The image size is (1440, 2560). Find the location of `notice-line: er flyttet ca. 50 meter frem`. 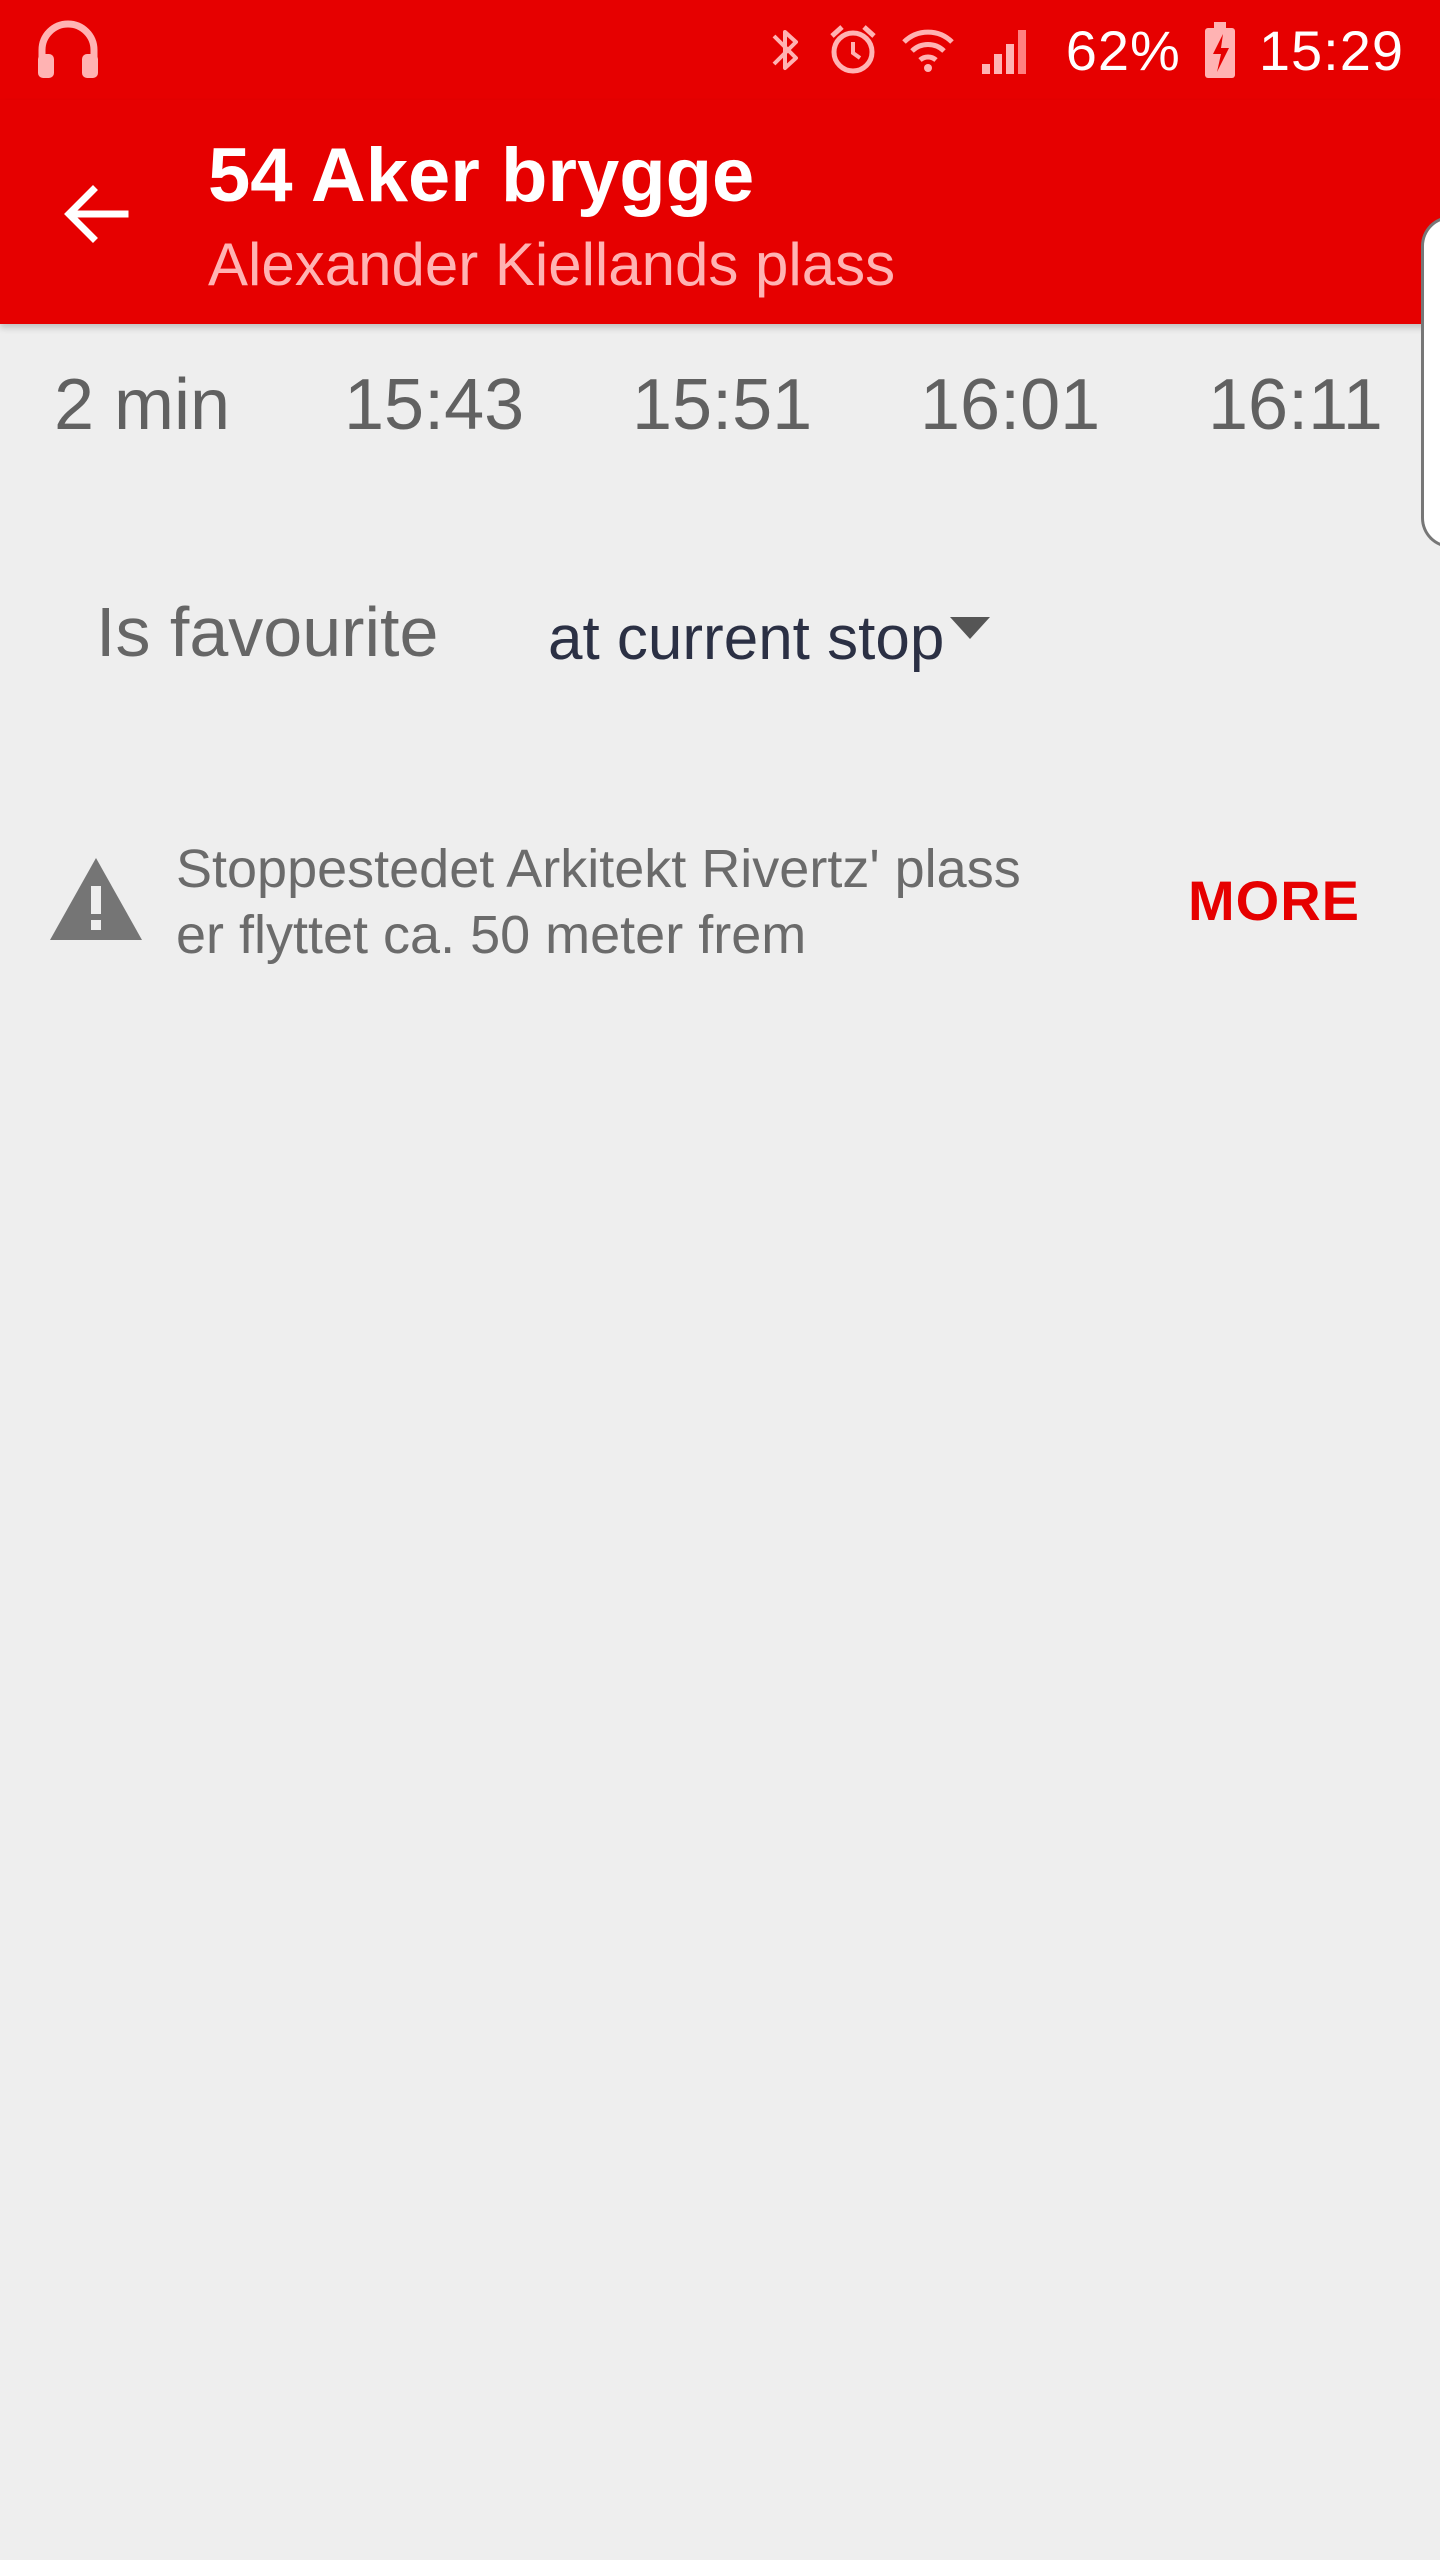

notice-line: er flyttet ca. 50 meter frem is located at coordinates (491, 935).